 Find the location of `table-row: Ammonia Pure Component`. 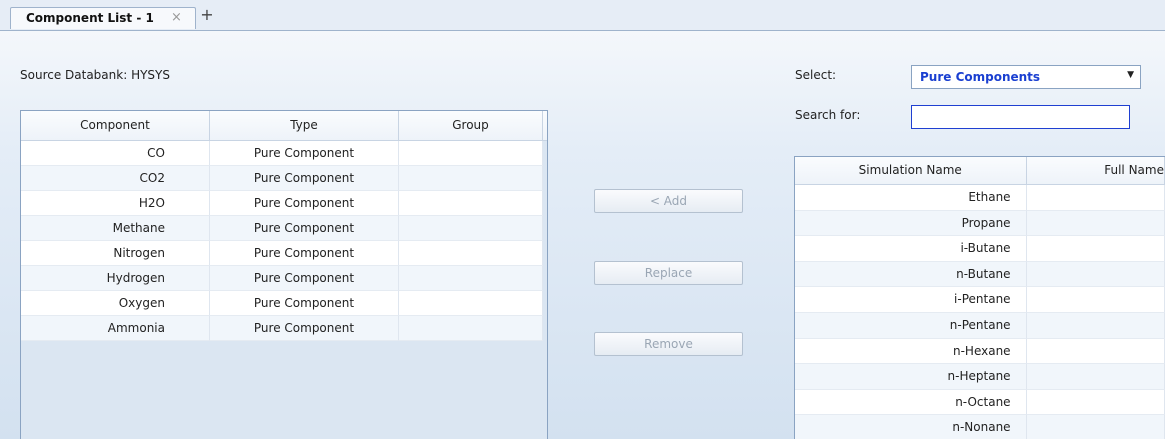

table-row: Ammonia Pure Component is located at coordinates (282, 328).